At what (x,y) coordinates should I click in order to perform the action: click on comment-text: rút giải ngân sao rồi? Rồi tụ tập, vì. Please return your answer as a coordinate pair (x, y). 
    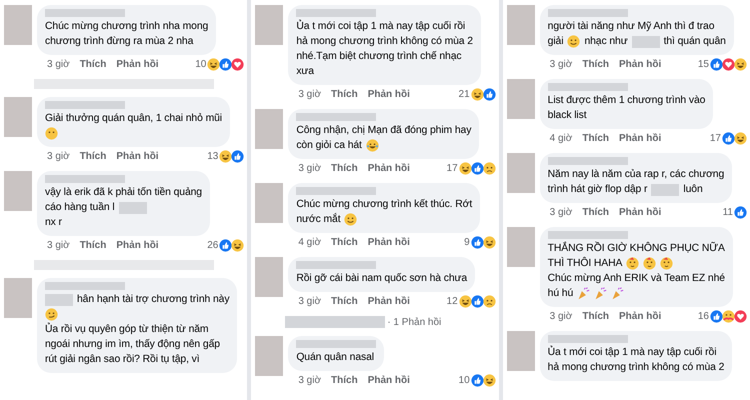
    Looking at the image, I should click on (122, 360).